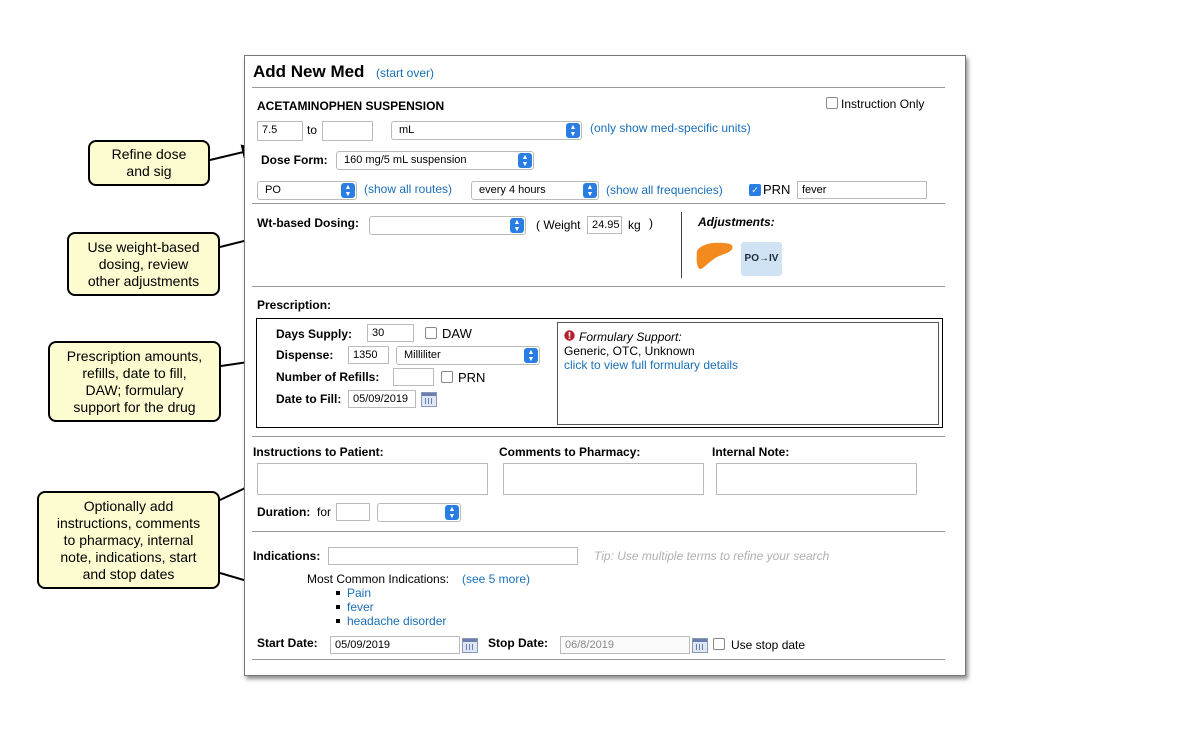  I want to click on po-to-iv-label: PO→IV, so click(761, 258).